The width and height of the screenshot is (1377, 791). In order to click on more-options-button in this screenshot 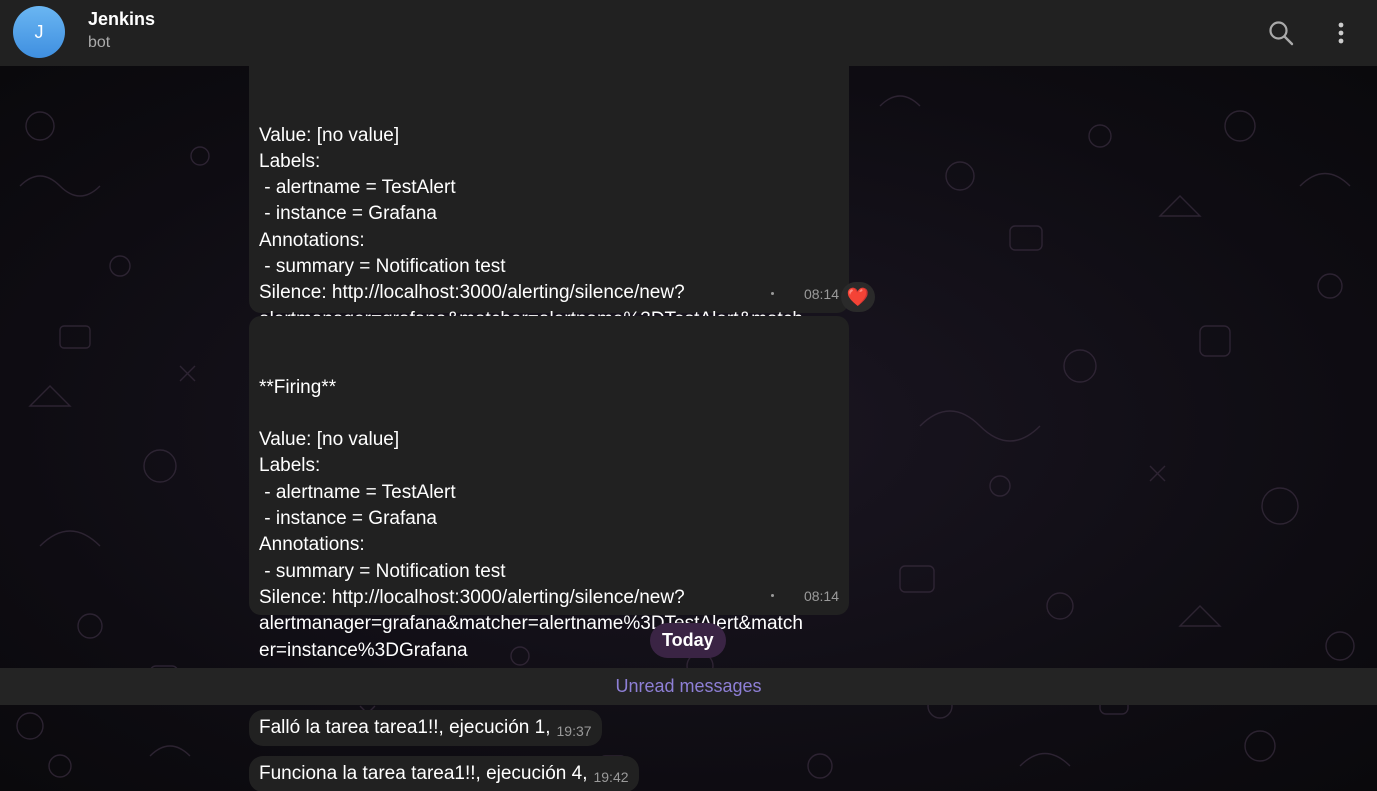, I will do `click(1341, 33)`.